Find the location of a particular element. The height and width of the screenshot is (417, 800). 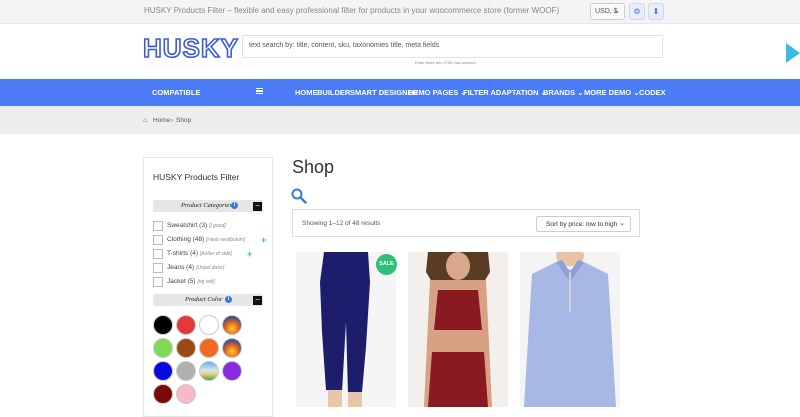

nav-item-compatible: COMPATIBLE is located at coordinates (176, 92).